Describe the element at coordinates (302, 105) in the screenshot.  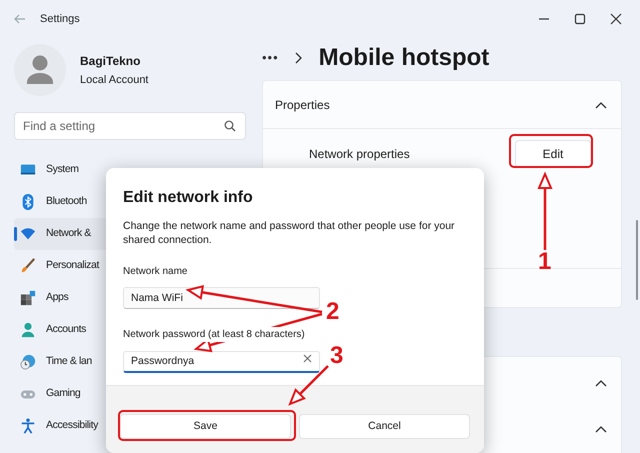
I see `section-title: Properties` at that location.